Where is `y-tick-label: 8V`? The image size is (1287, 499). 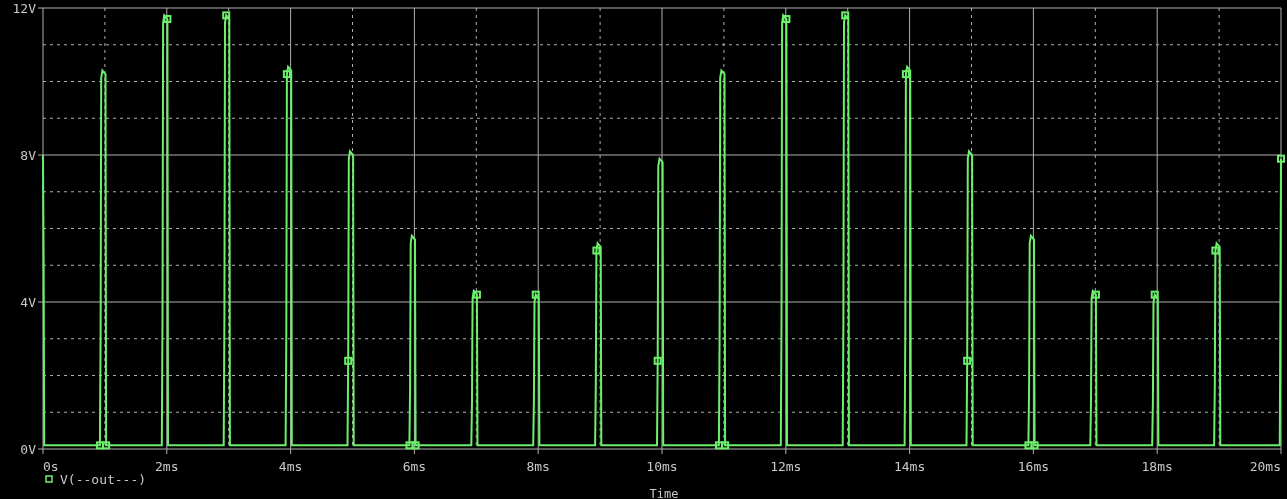
y-tick-label: 8V is located at coordinates (28, 155).